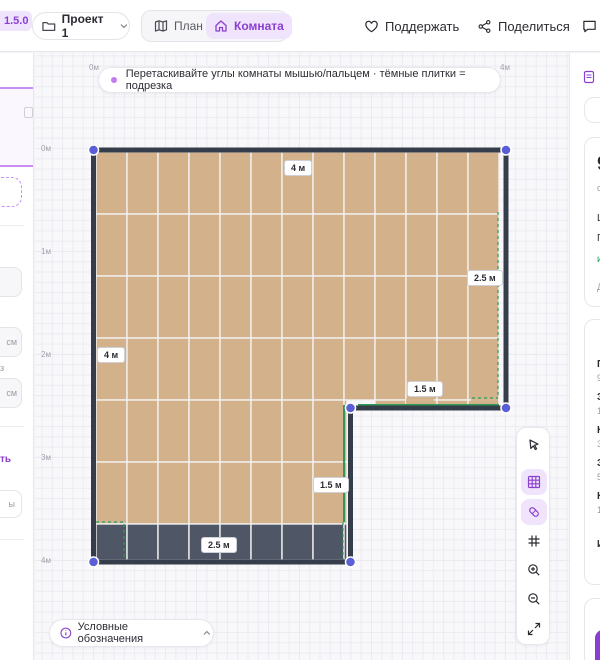  I want to click on section-link: ть, so click(5, 459).